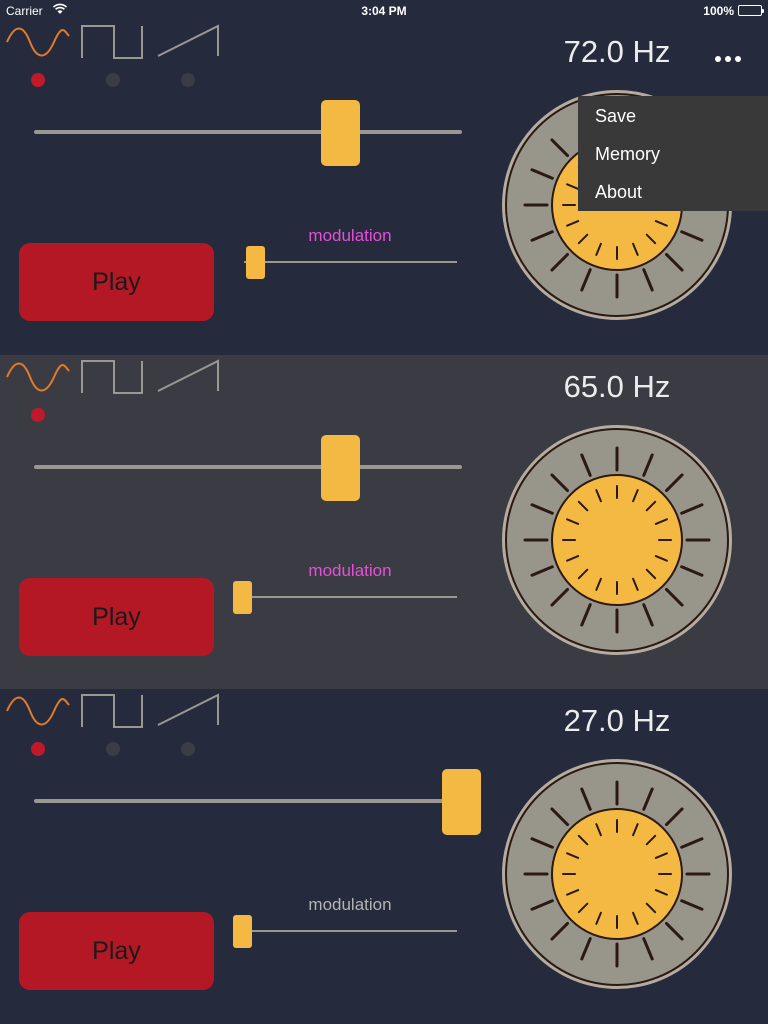 This screenshot has height=1024, width=768. I want to click on more-menu-icon, so click(728, 59).